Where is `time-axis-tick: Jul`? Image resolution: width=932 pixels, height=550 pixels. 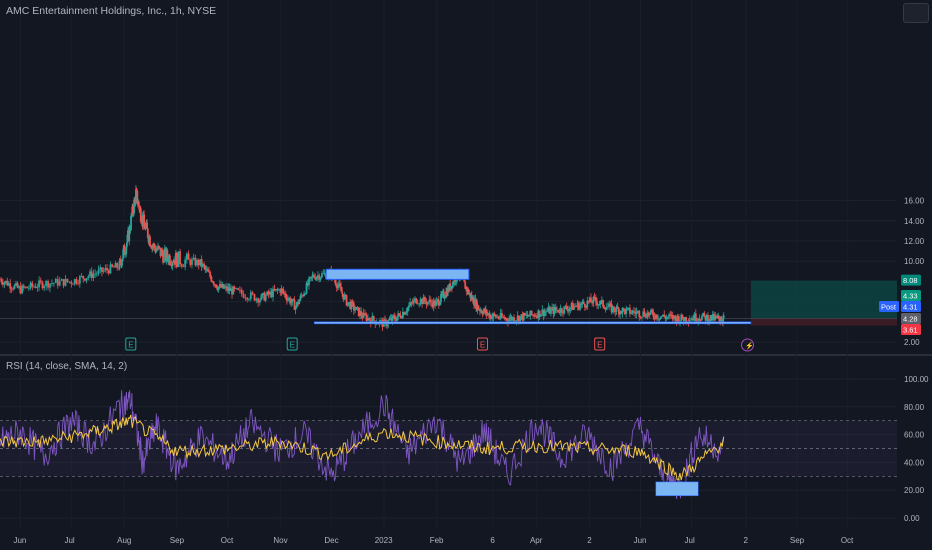 time-axis-tick: Jul is located at coordinates (69, 540).